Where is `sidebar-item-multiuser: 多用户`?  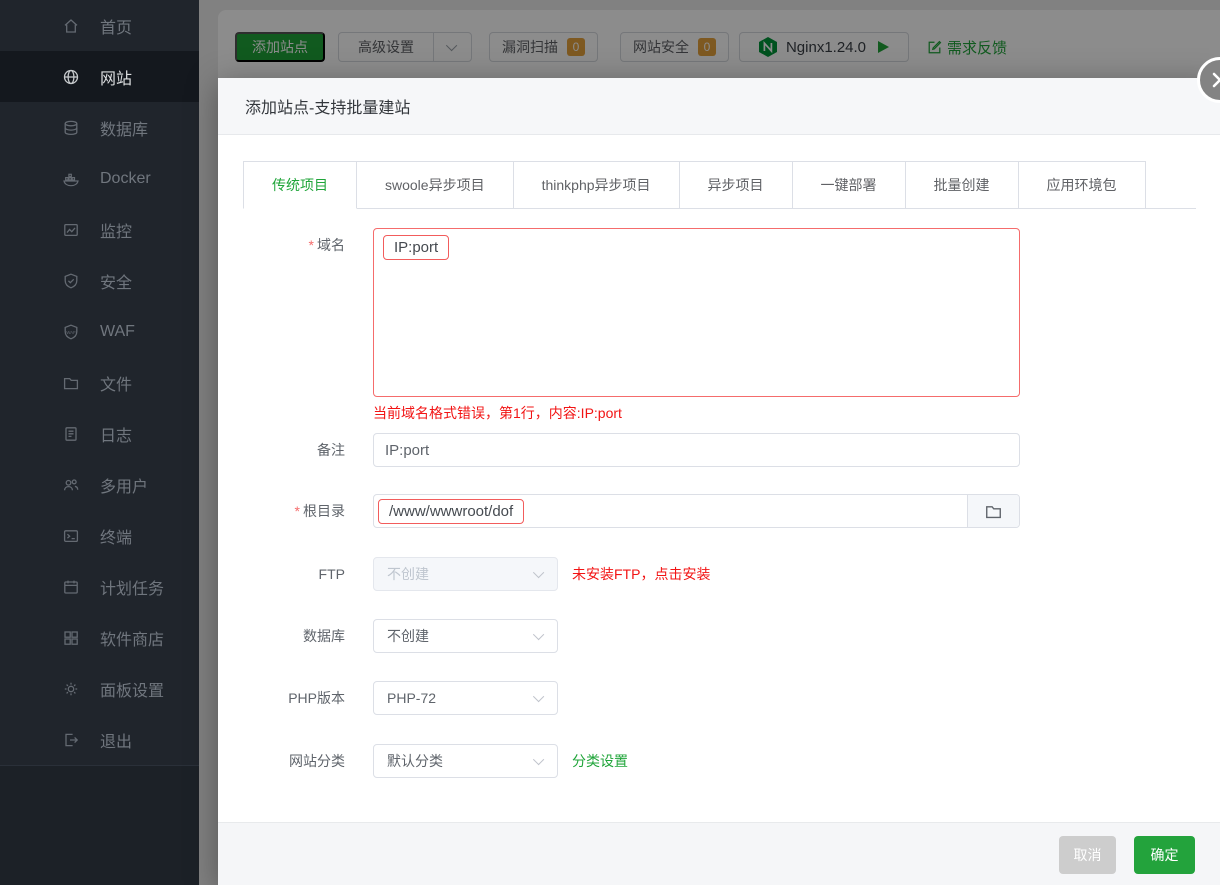
sidebar-item-multiuser: 多用户 is located at coordinates (99, 484).